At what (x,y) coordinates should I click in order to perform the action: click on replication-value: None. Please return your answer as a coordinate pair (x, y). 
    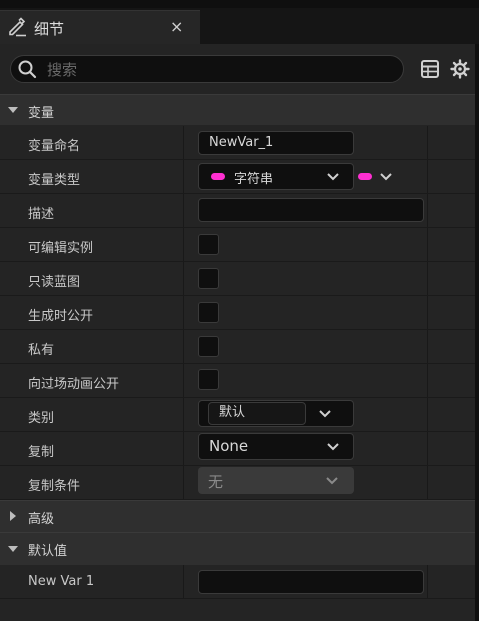
    Looking at the image, I should click on (229, 446).